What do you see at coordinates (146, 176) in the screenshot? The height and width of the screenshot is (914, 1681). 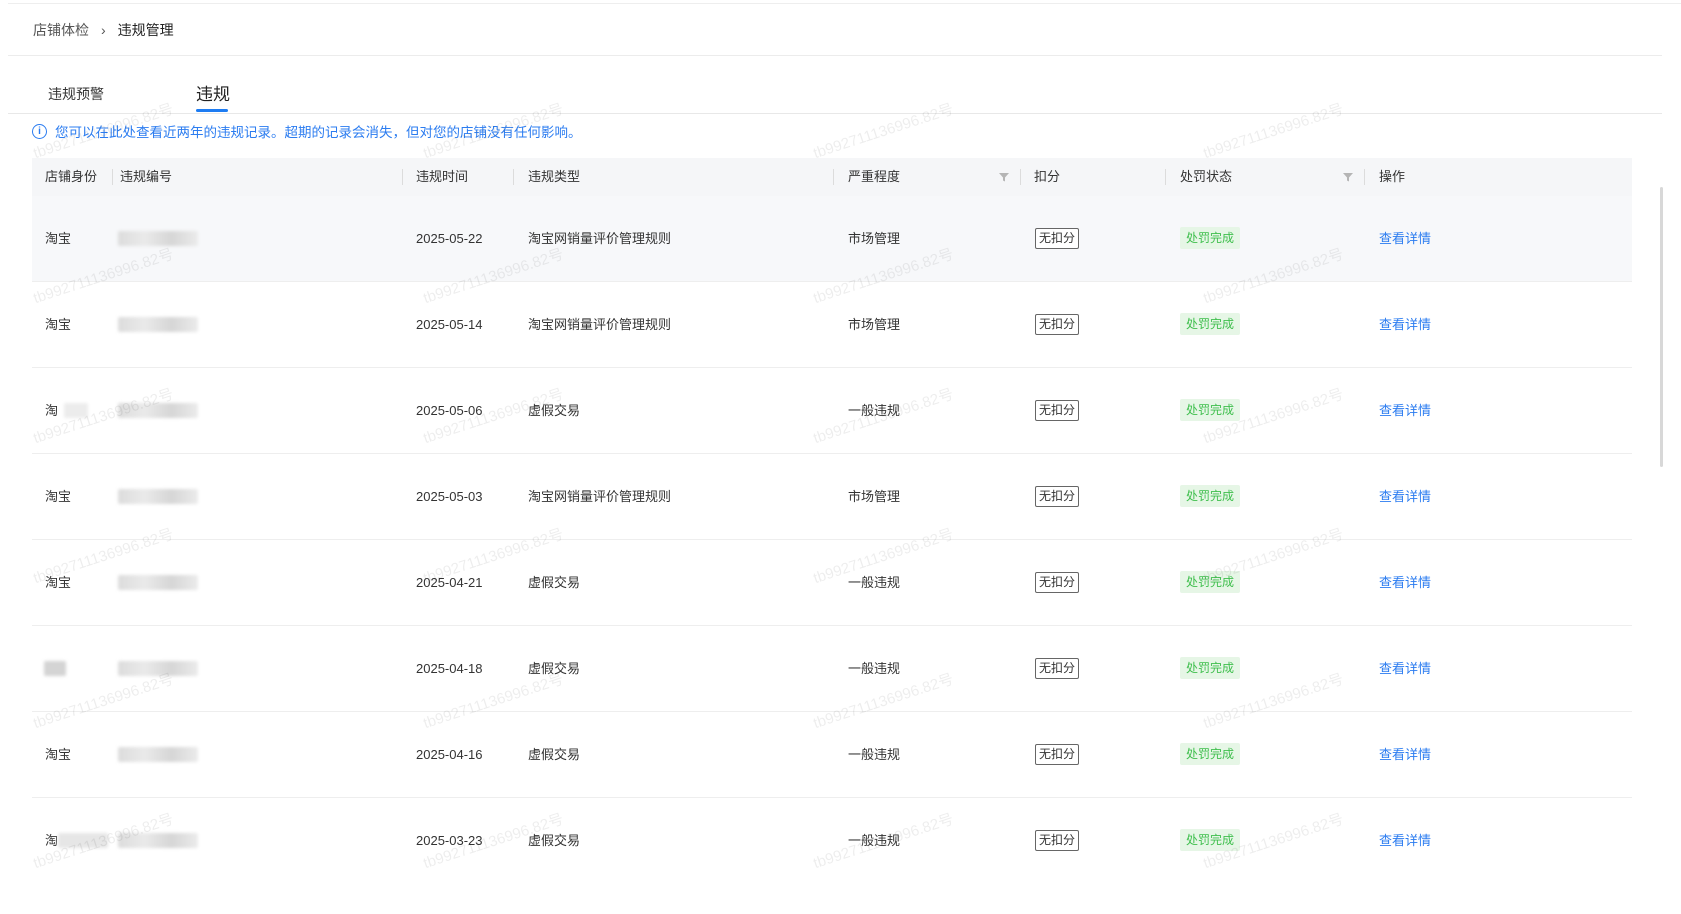 I see `header-code: 违规编号` at bounding box center [146, 176].